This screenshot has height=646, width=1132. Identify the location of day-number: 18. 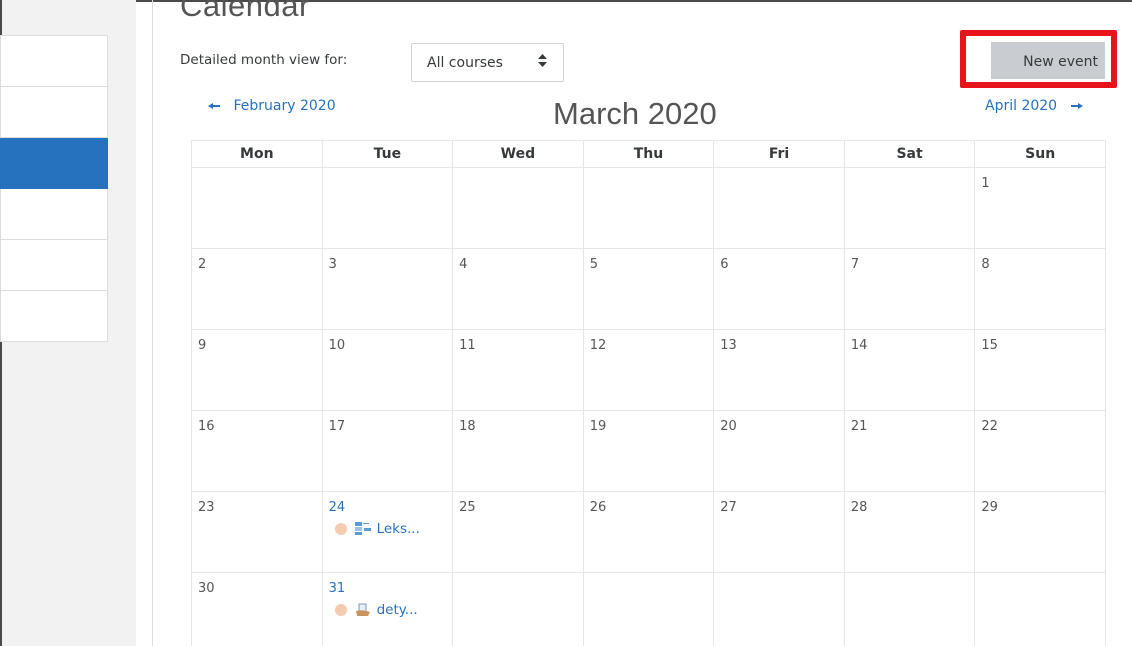
(467, 426).